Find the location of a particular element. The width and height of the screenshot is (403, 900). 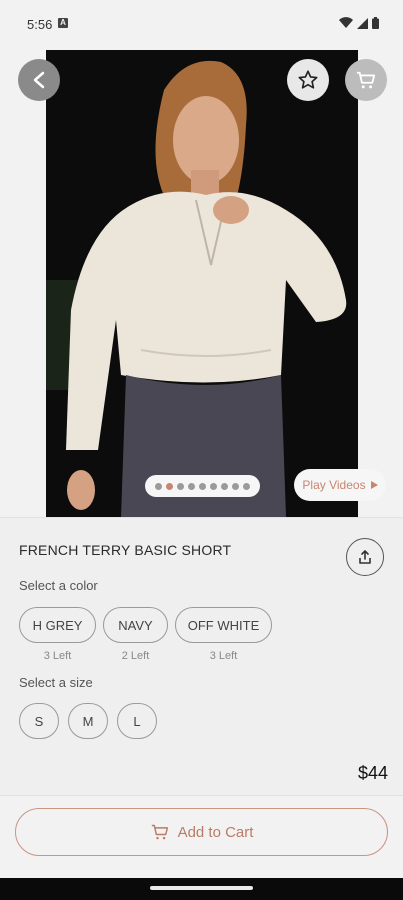

play-icon is located at coordinates (374, 485).